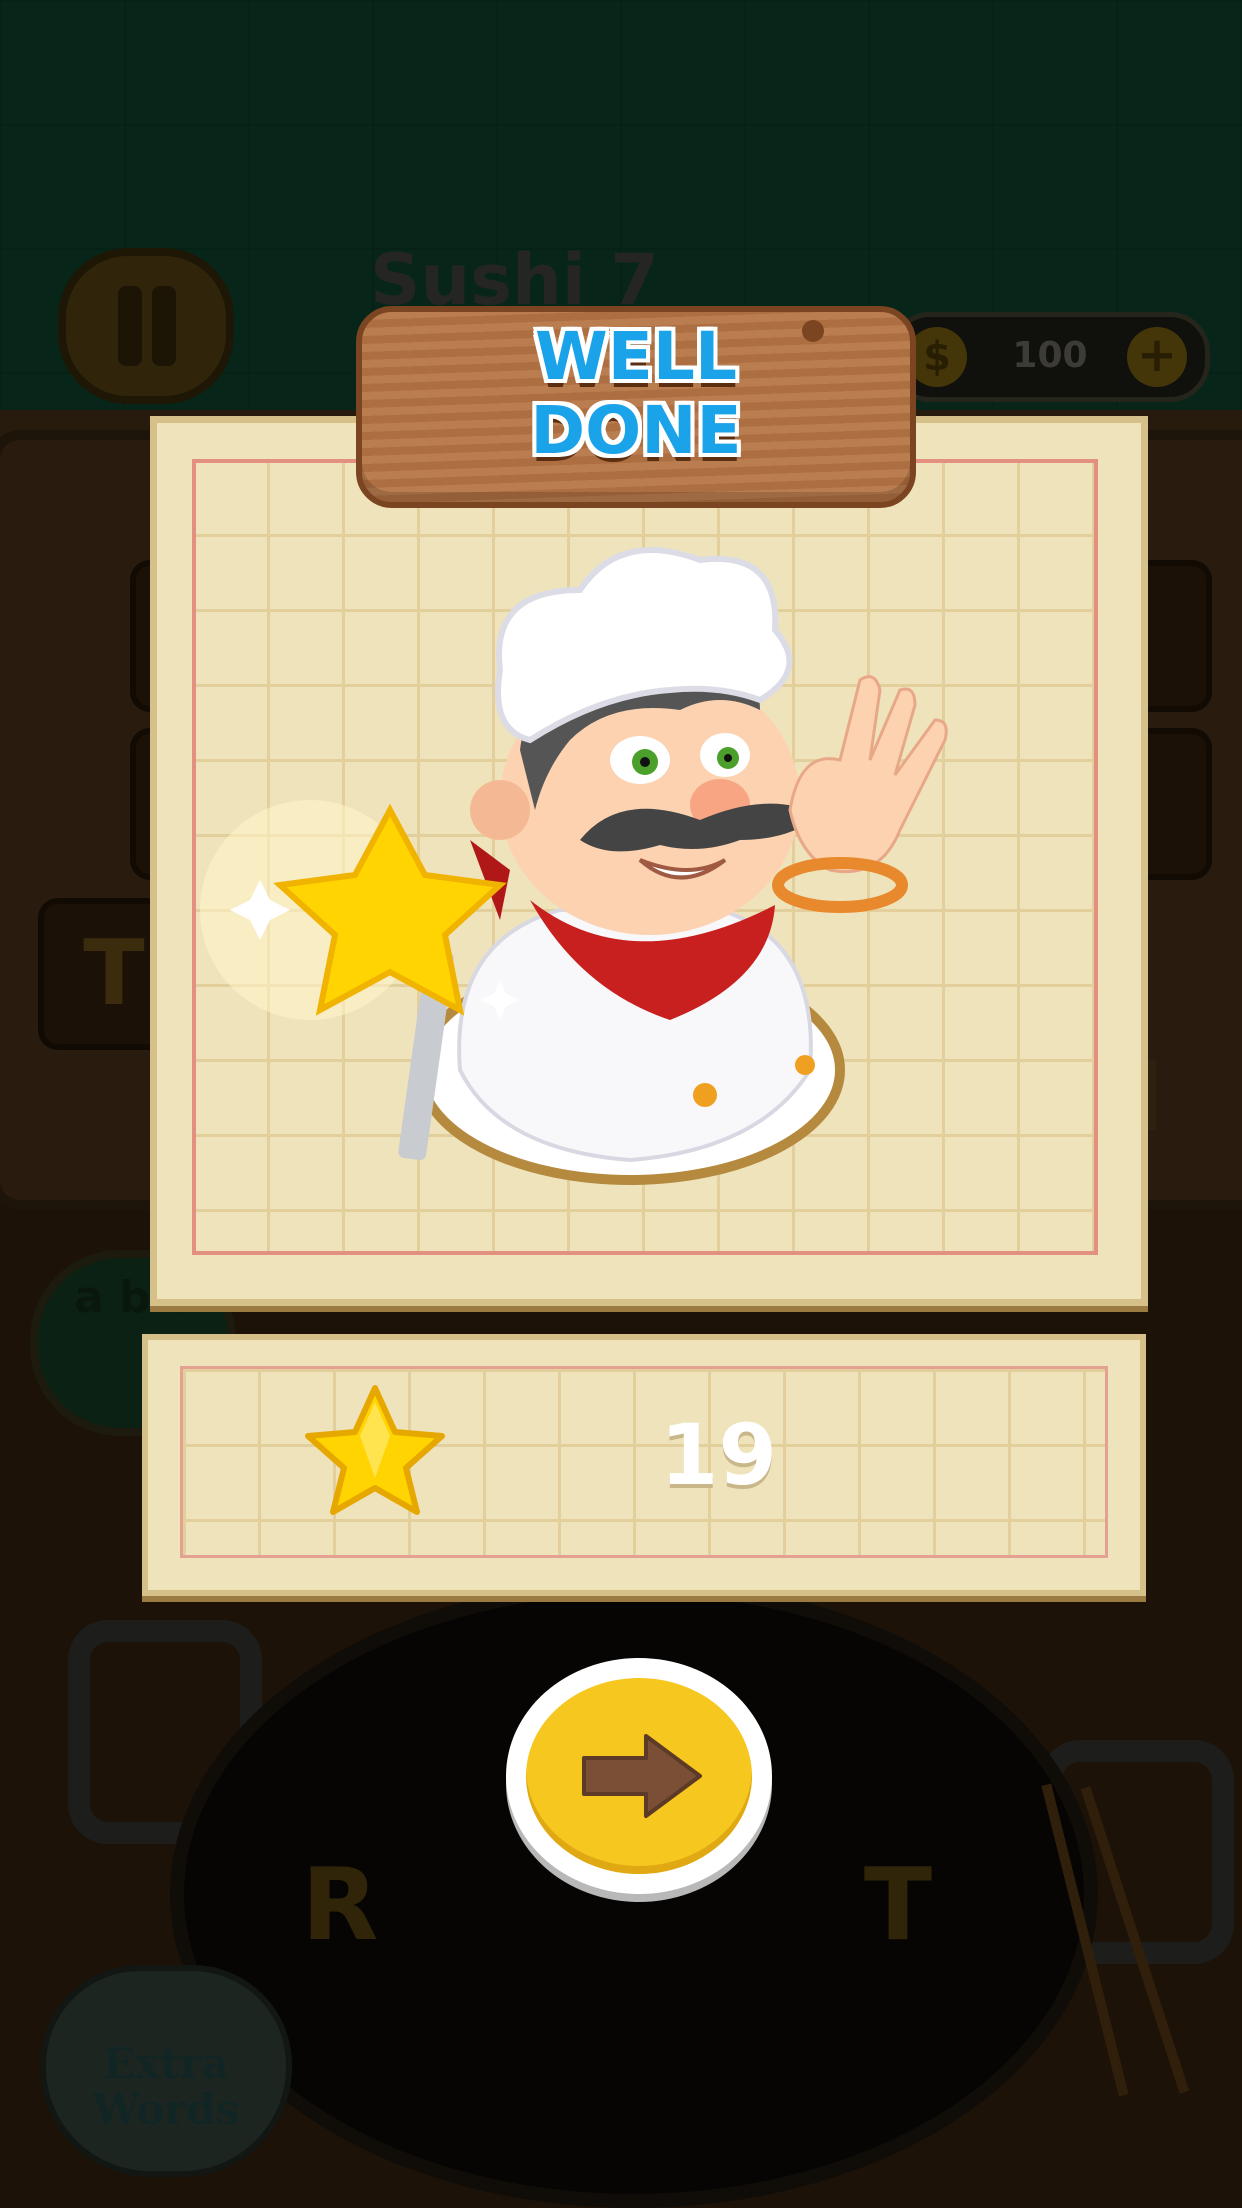 The width and height of the screenshot is (1242, 2208). What do you see at coordinates (636, 430) in the screenshot?
I see `title-line-2: DONE` at bounding box center [636, 430].